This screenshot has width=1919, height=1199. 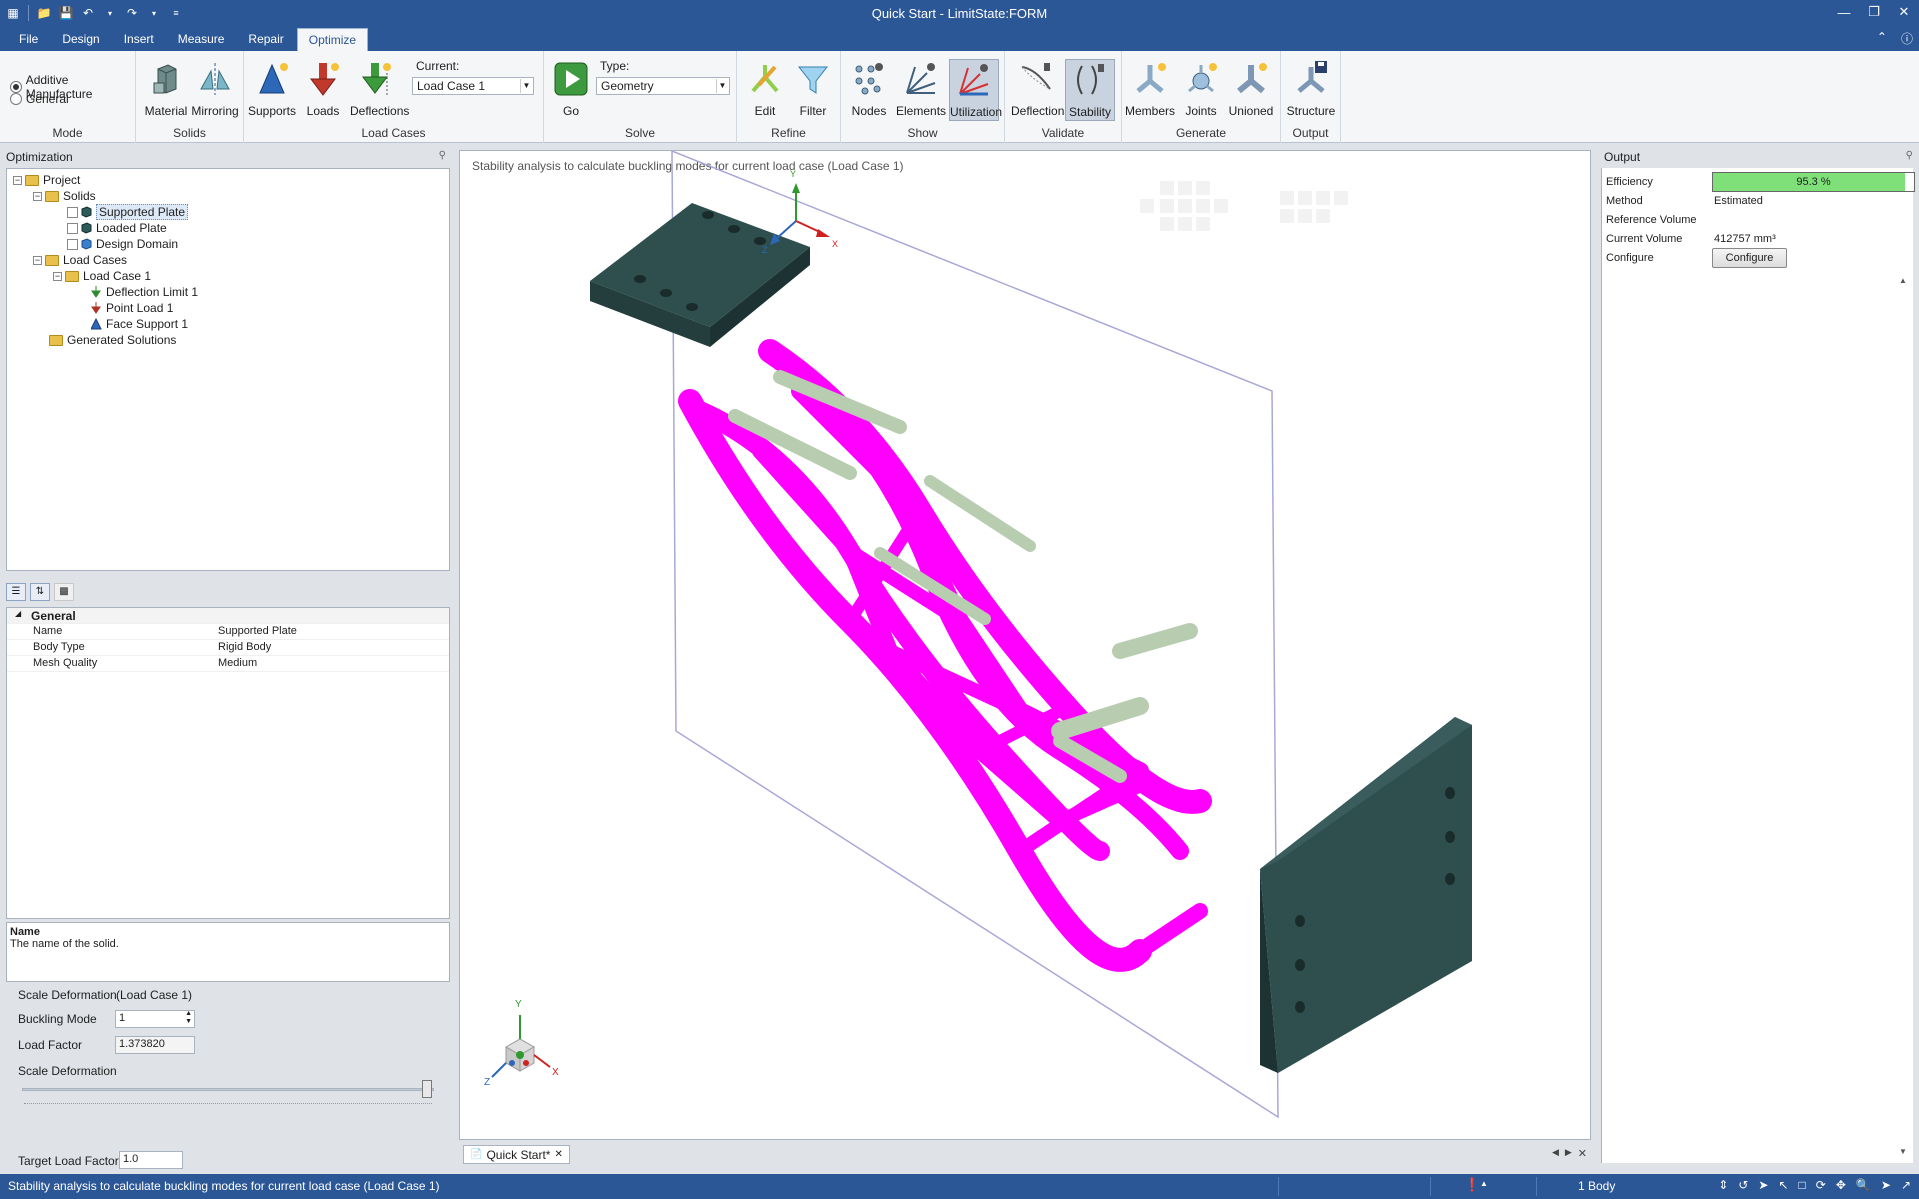 I want to click on output-scrollbar: ▲ ▼, so click(x=1905, y=716).